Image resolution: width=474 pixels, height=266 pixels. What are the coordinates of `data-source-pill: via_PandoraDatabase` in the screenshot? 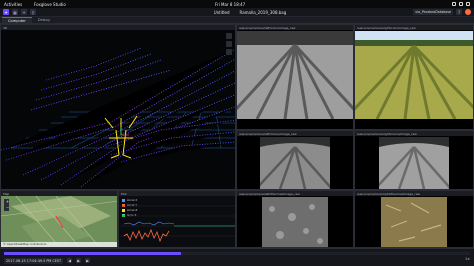 It's located at (433, 12).